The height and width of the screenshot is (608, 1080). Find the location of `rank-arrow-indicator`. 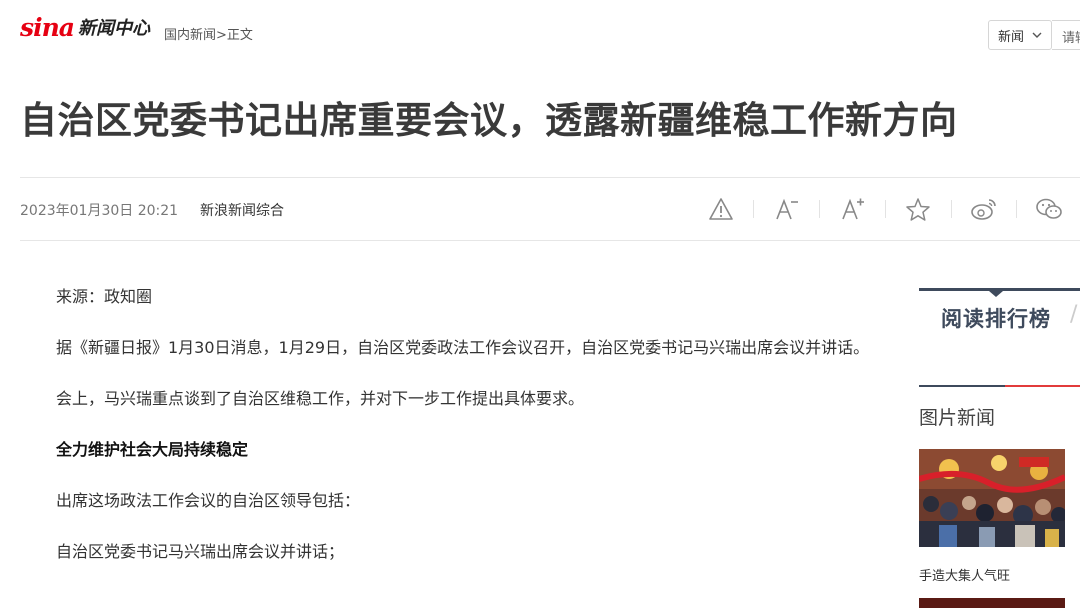

rank-arrow-indicator is located at coordinates (996, 294).